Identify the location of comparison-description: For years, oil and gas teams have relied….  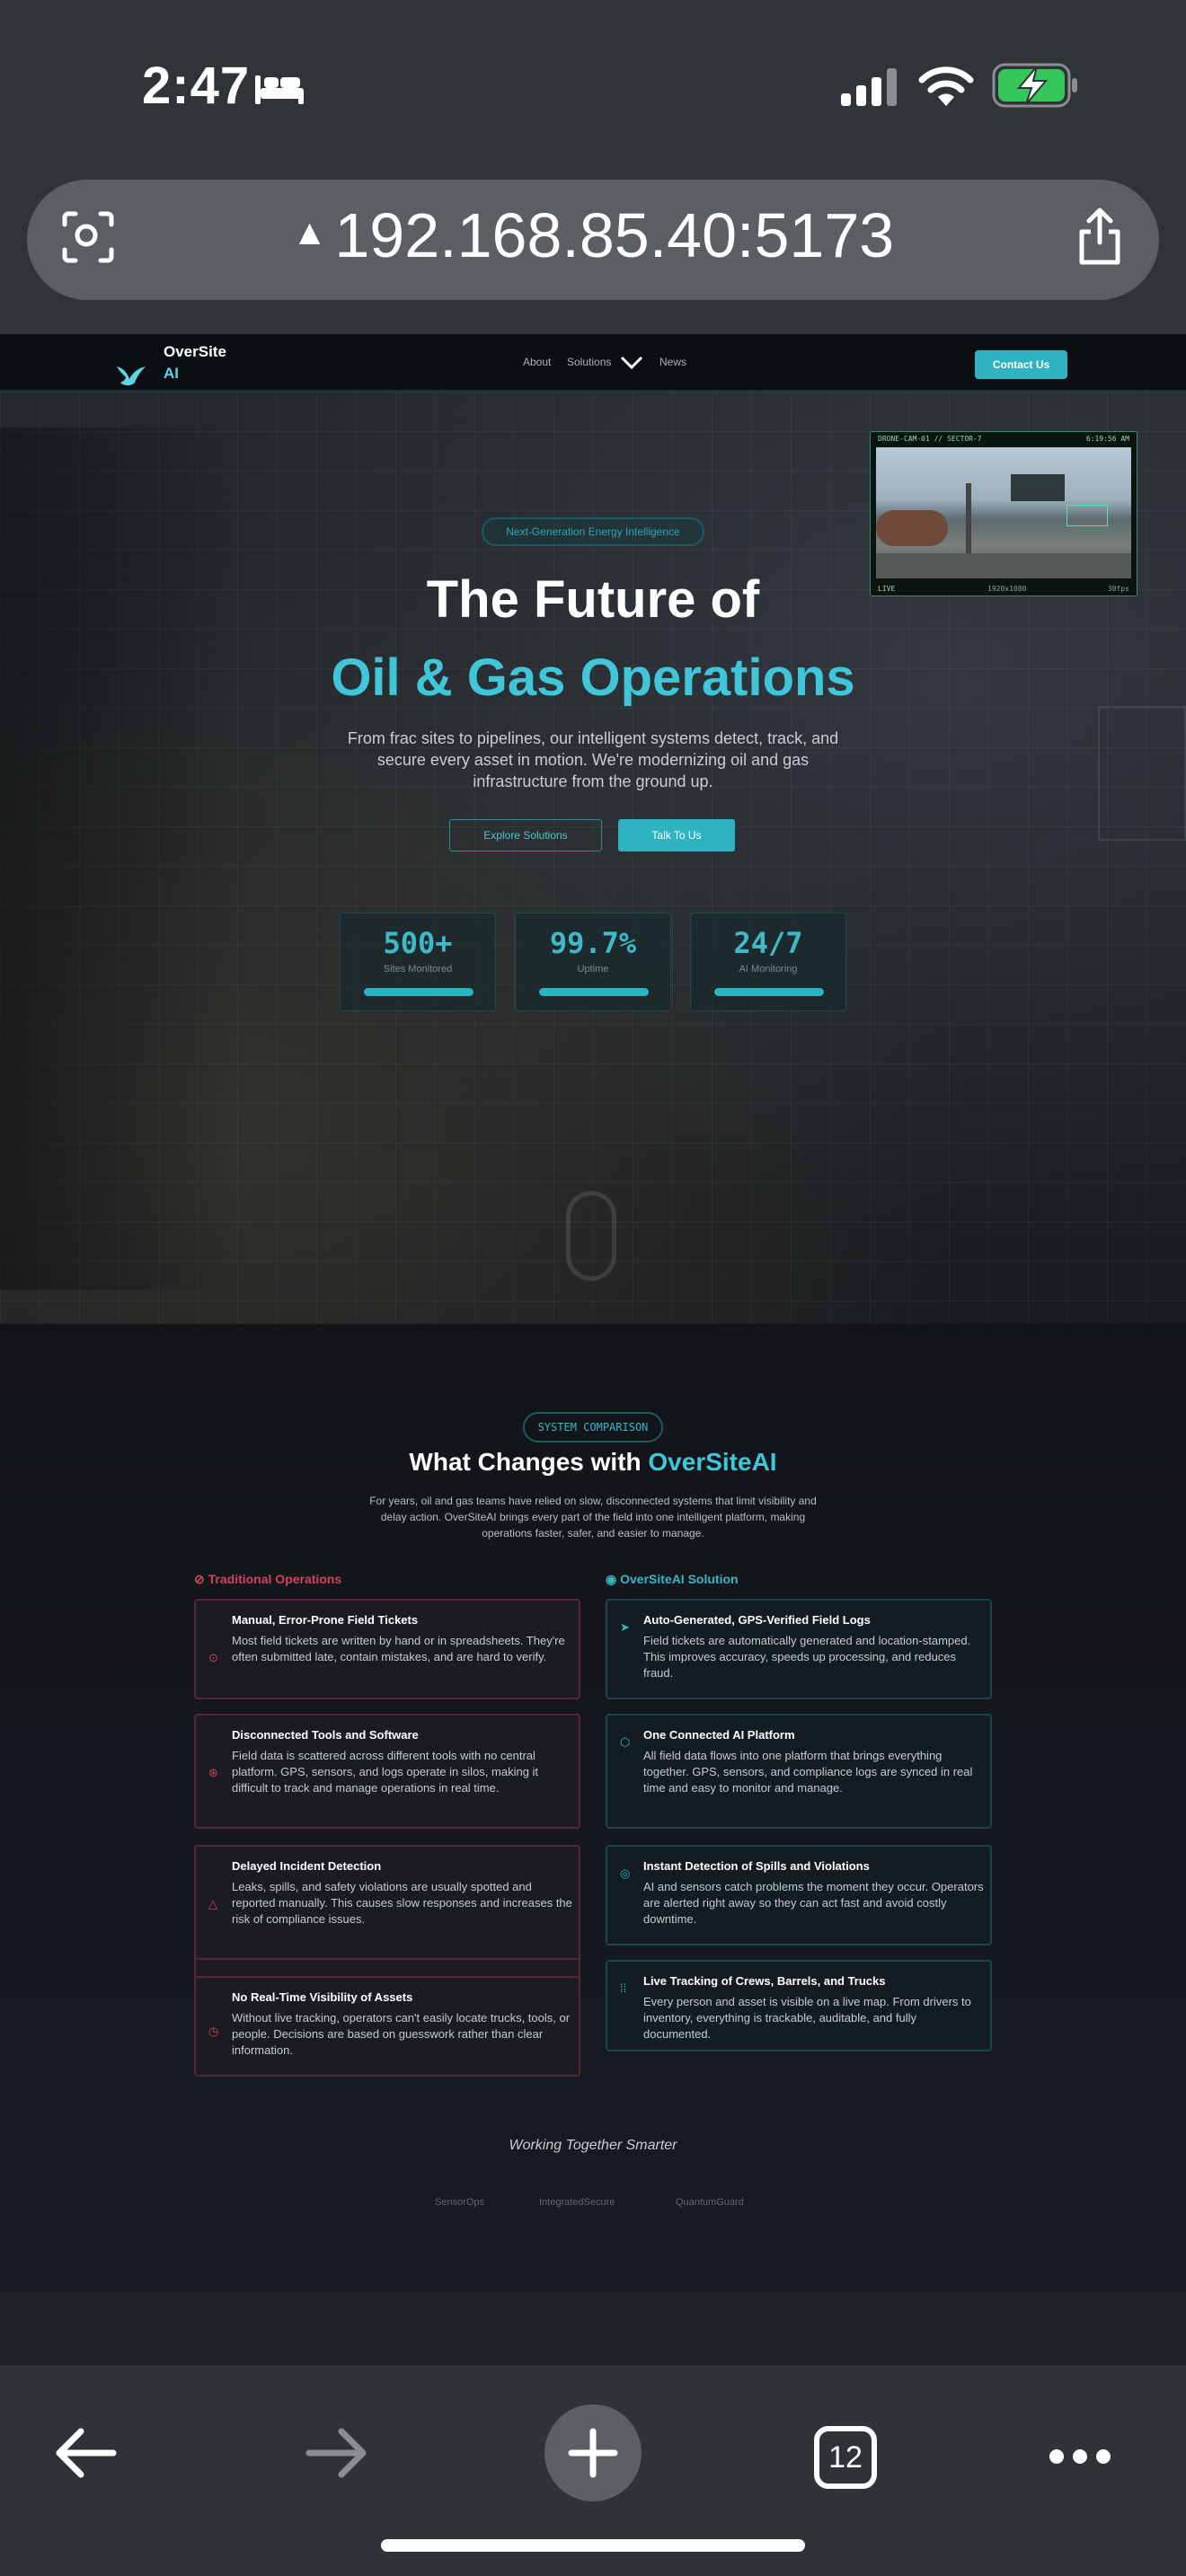
(593, 1517).